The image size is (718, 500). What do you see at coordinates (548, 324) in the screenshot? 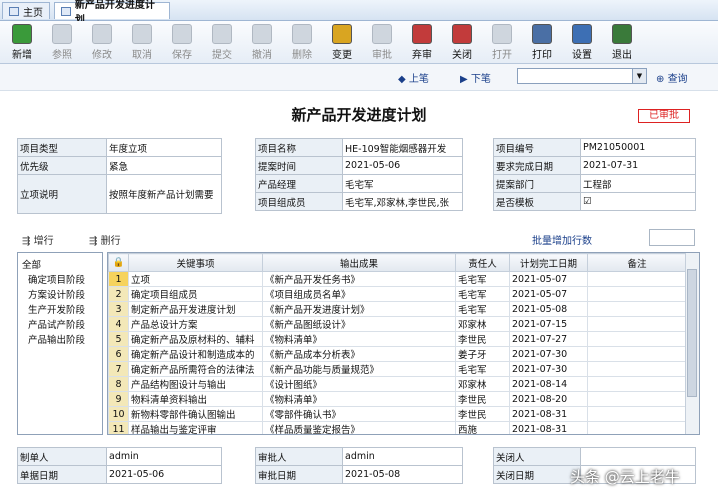
I see `table-cell: 2021-07-15` at bounding box center [548, 324].